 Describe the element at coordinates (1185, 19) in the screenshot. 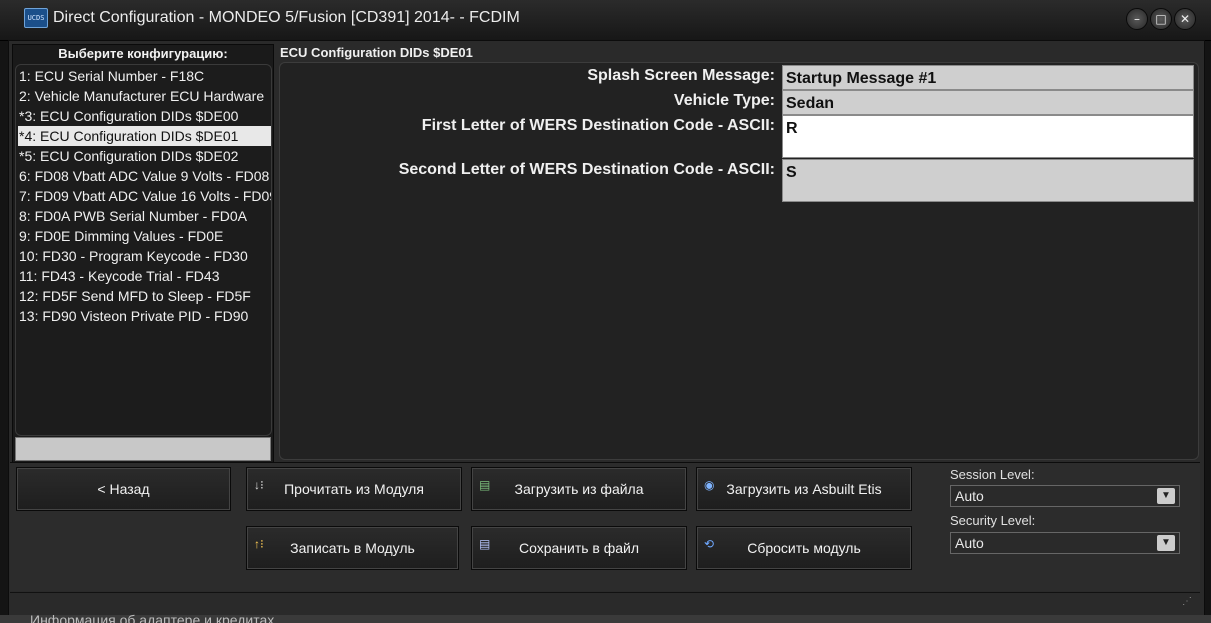

I see `close-button: ✕` at that location.